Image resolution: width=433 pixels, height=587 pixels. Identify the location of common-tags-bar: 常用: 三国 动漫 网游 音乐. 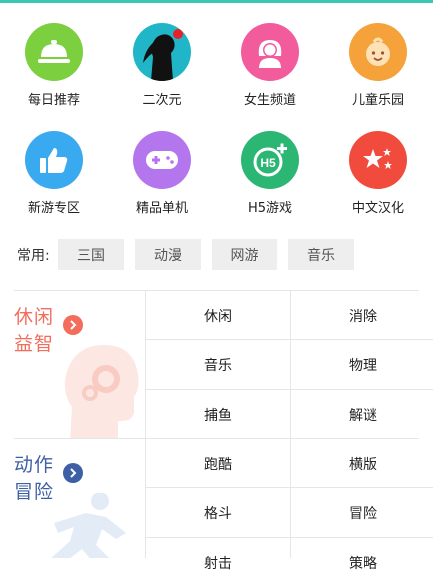
(216, 255).